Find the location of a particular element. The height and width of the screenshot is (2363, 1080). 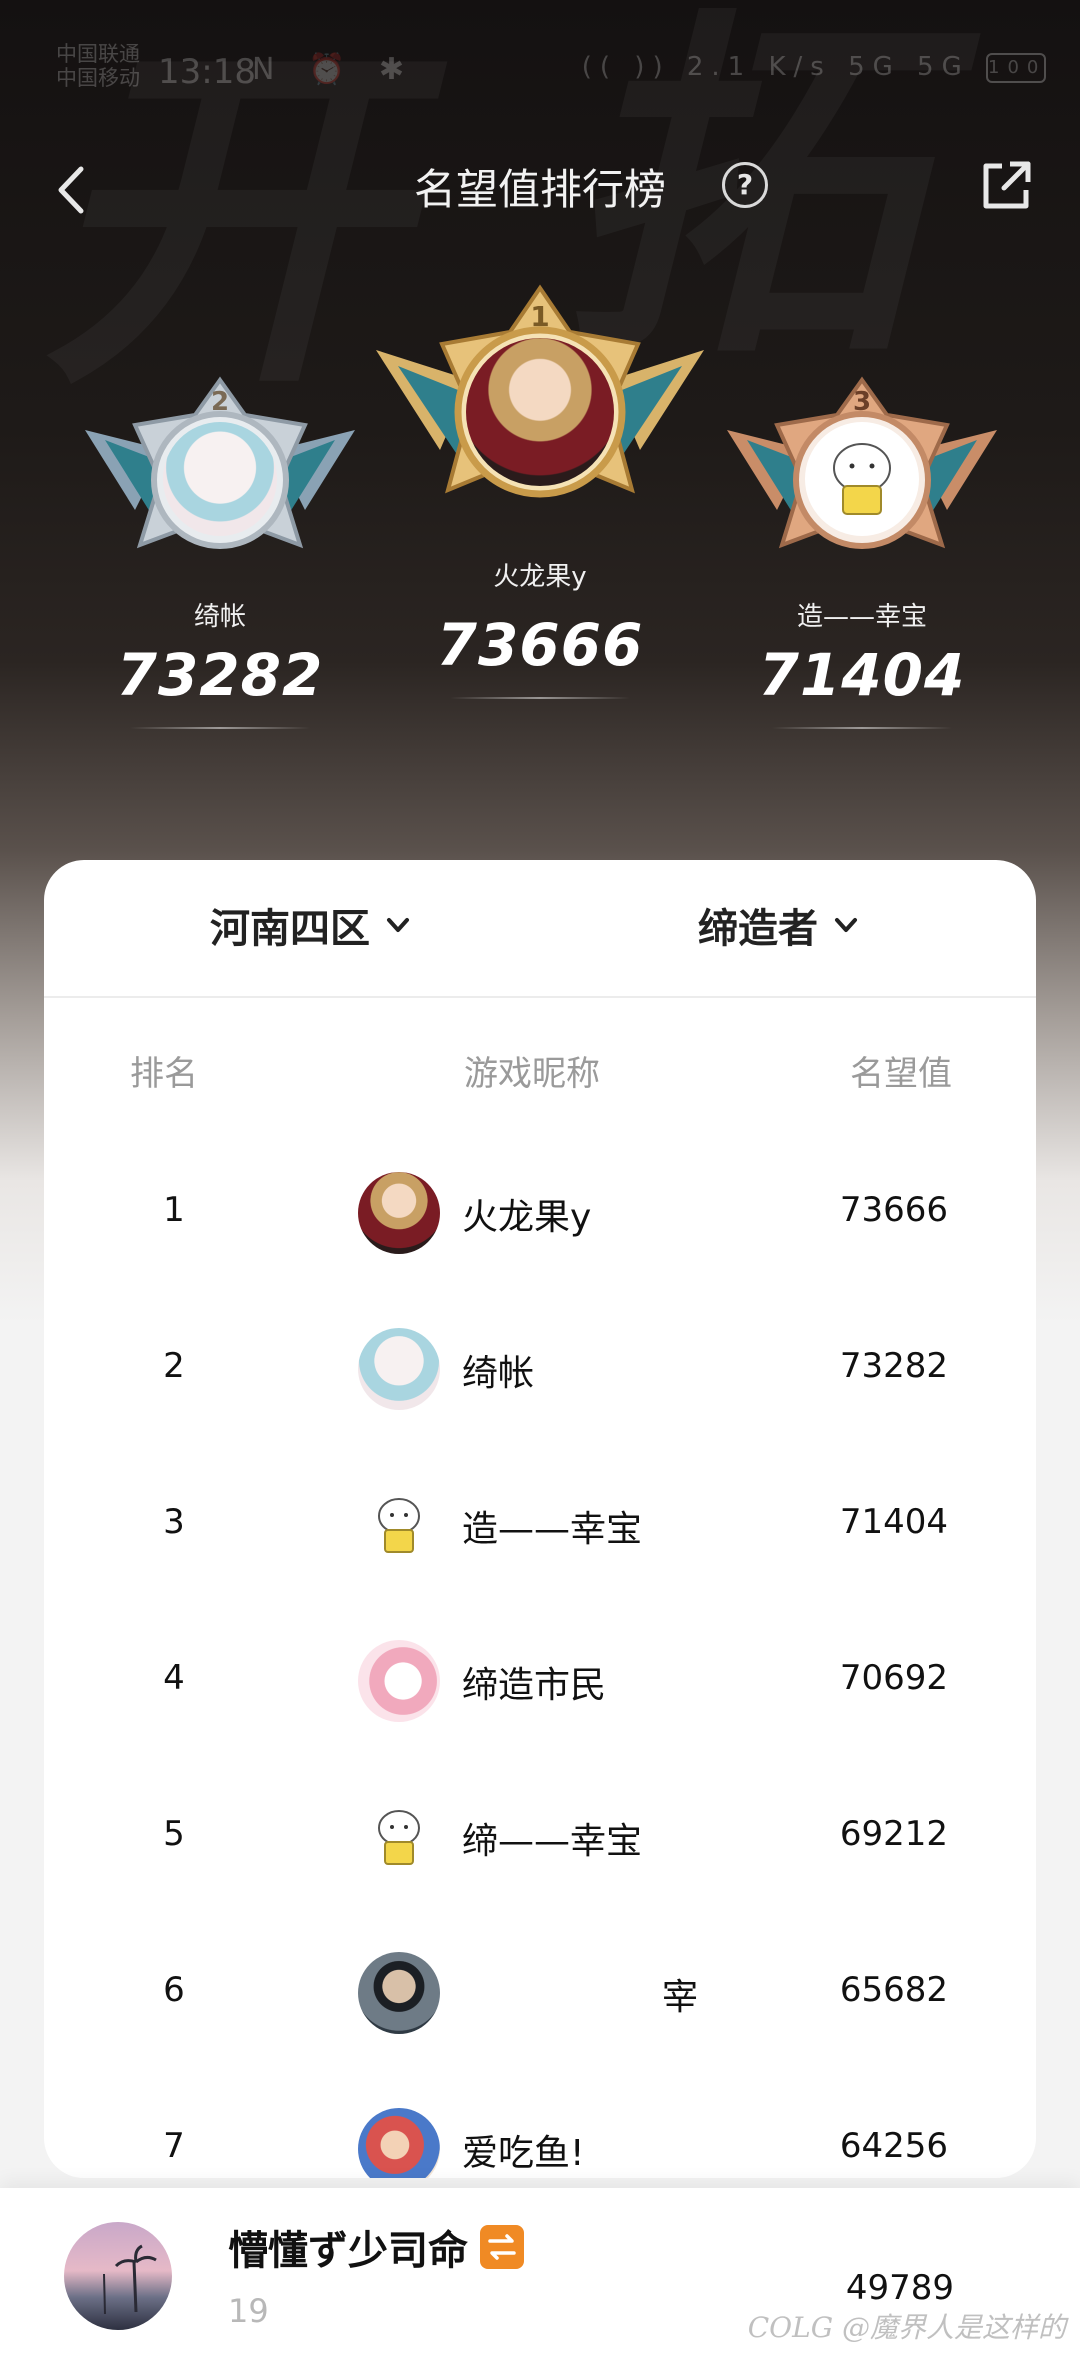

help-button: ? is located at coordinates (745, 185).